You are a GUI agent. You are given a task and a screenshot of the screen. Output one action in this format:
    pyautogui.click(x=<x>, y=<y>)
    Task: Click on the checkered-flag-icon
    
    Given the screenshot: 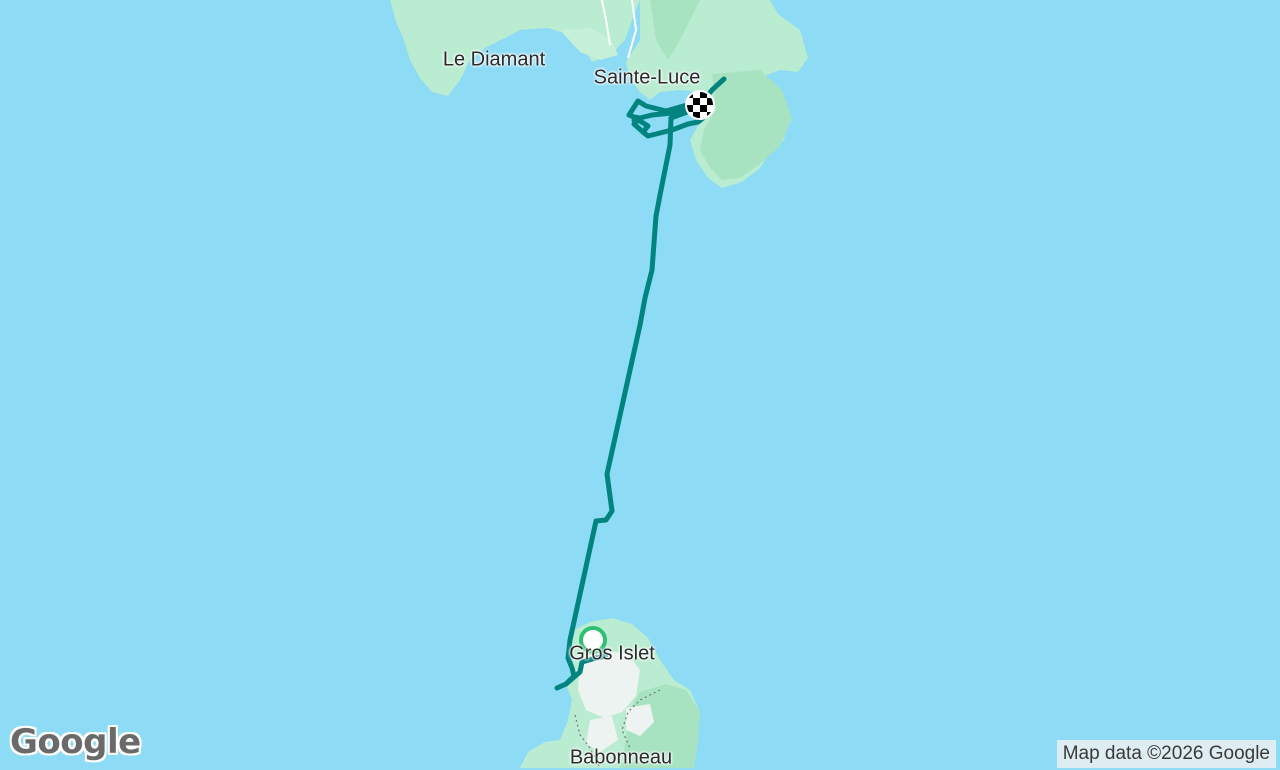 What is the action you would take?
    pyautogui.click(x=700, y=105)
    